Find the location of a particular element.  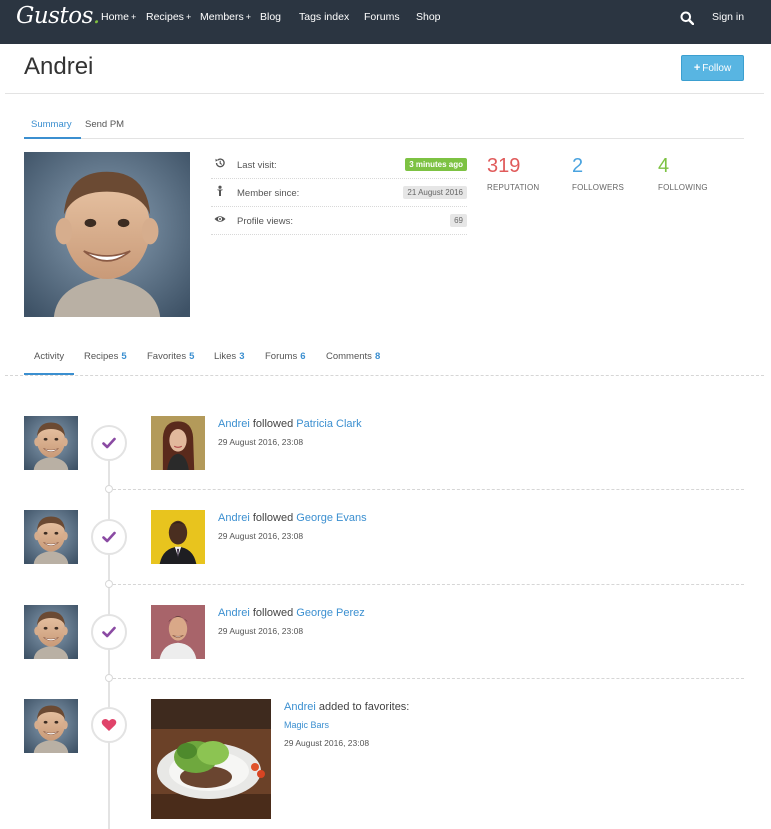

info-row-member-since: Member since: 21 August 2016 is located at coordinates (339, 193).